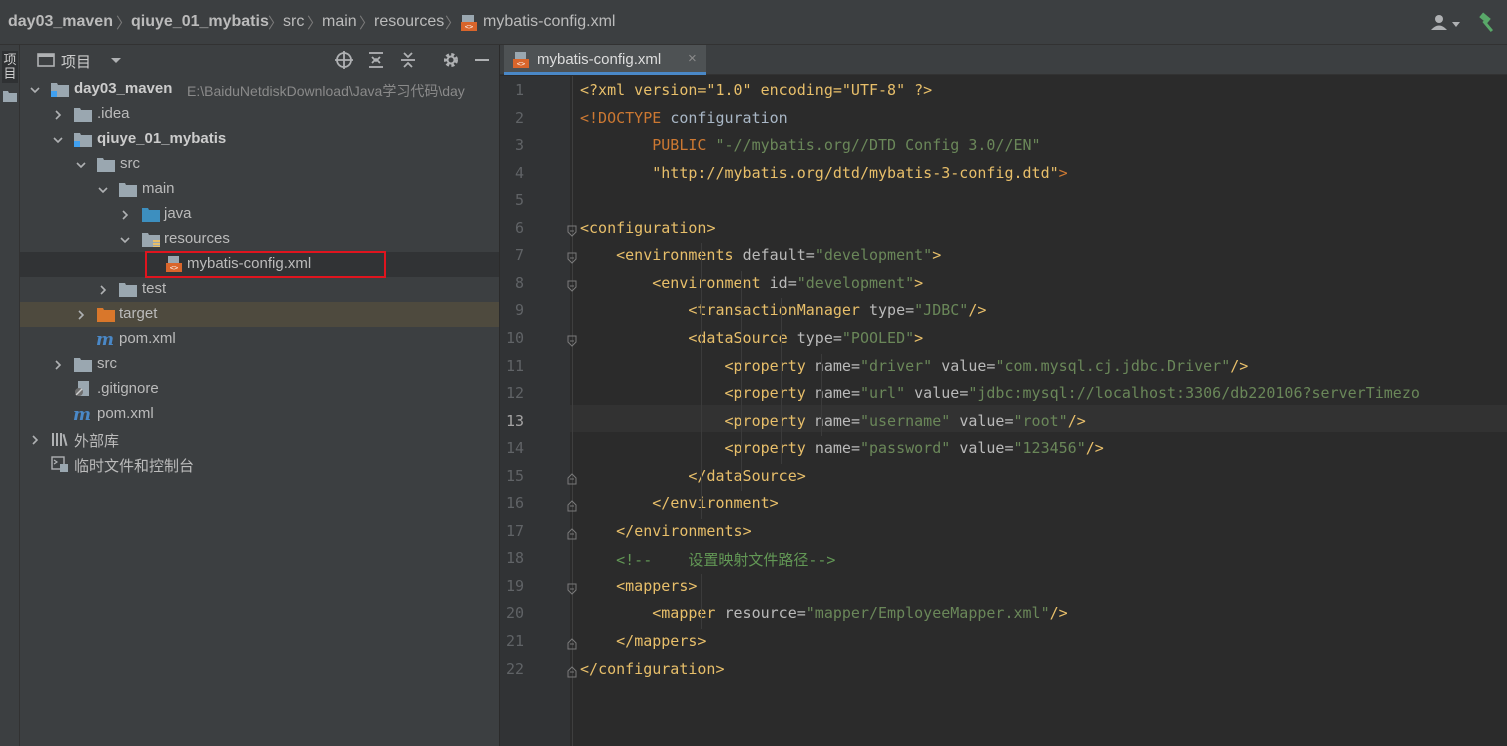  I want to click on gear-icon, so click(451, 60).